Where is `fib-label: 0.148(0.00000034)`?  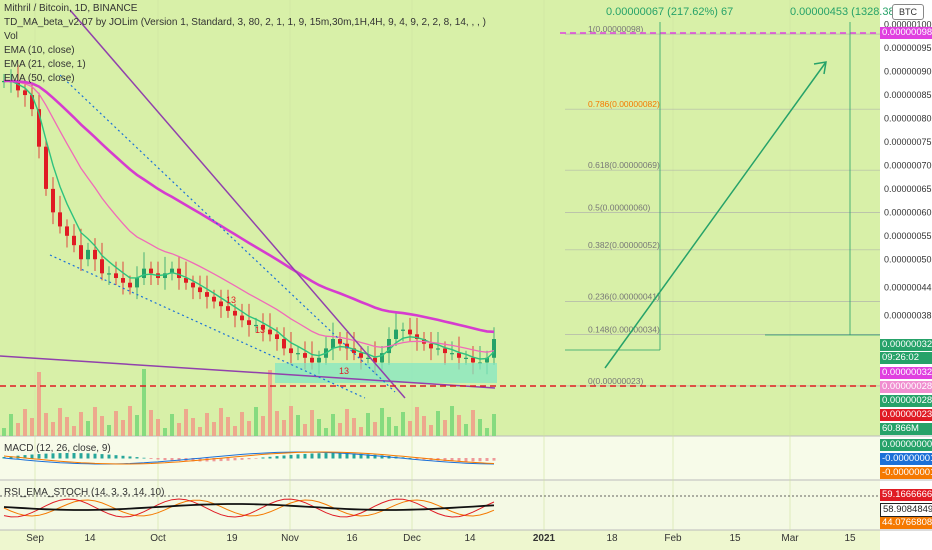
fib-label: 0.148(0.00000034) is located at coordinates (624, 329).